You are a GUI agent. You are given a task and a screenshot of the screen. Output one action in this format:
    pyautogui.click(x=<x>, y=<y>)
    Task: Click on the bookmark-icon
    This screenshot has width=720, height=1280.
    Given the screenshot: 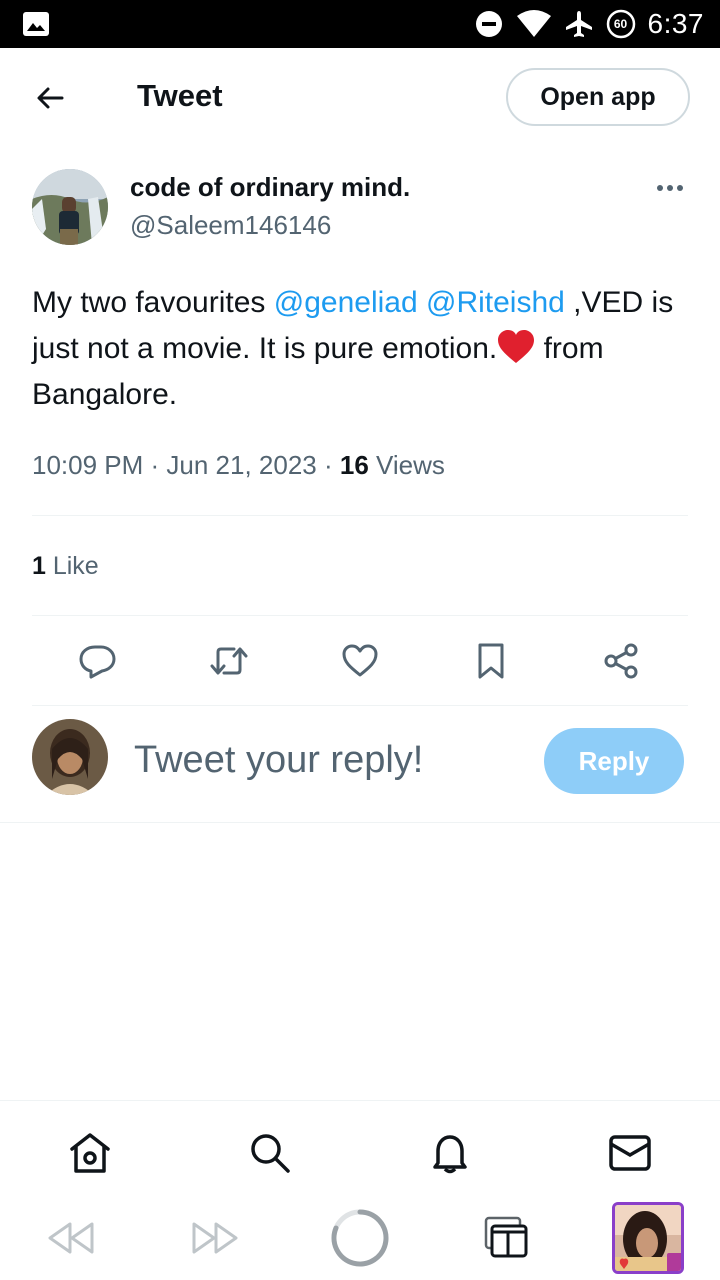 What is the action you would take?
    pyautogui.click(x=491, y=661)
    